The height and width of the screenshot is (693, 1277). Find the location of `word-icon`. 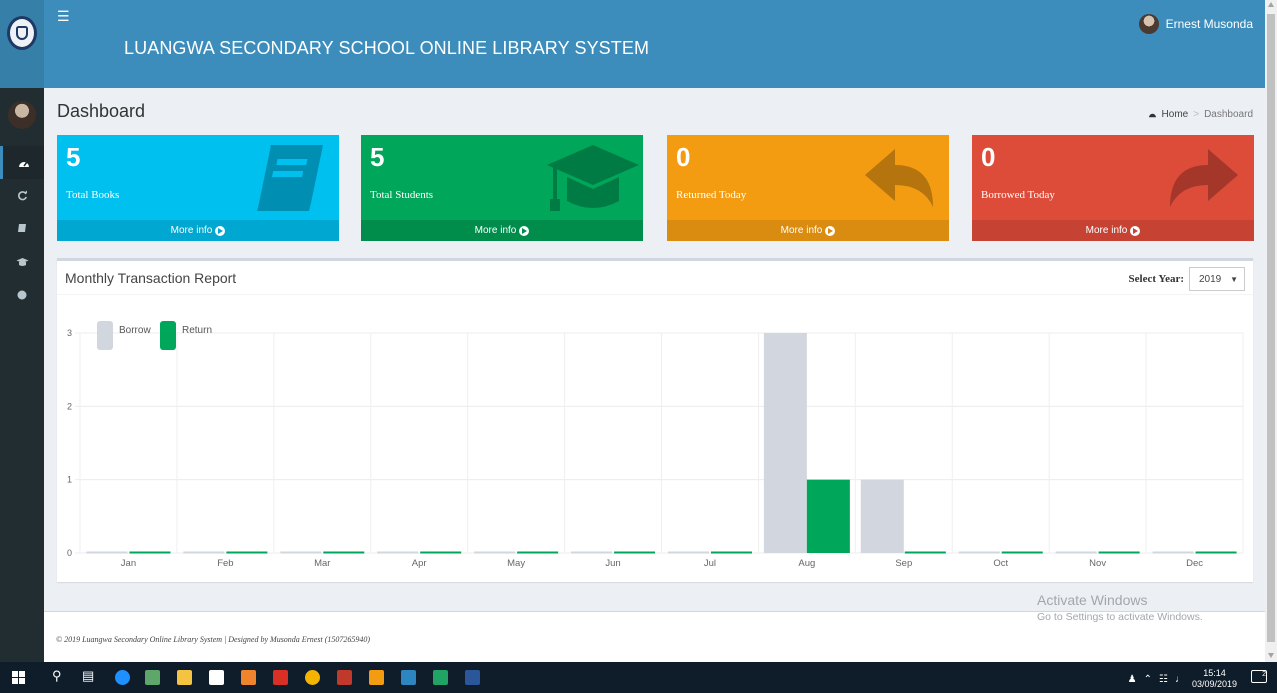

word-icon is located at coordinates (472, 677).